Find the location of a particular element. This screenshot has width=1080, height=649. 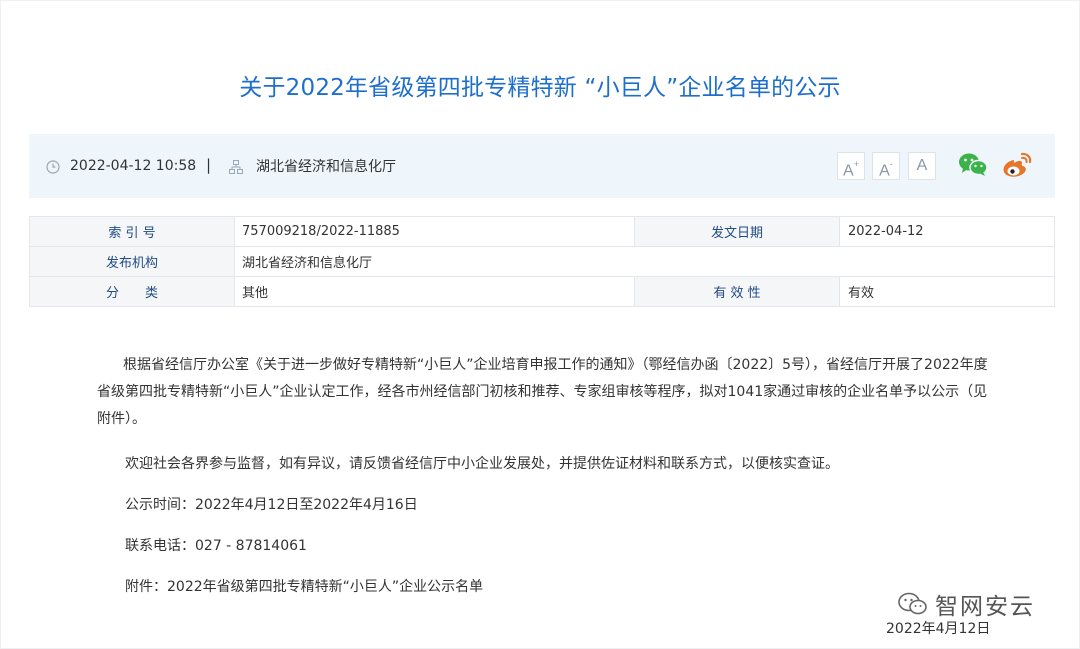

font-decrease-label: A is located at coordinates (884, 171).